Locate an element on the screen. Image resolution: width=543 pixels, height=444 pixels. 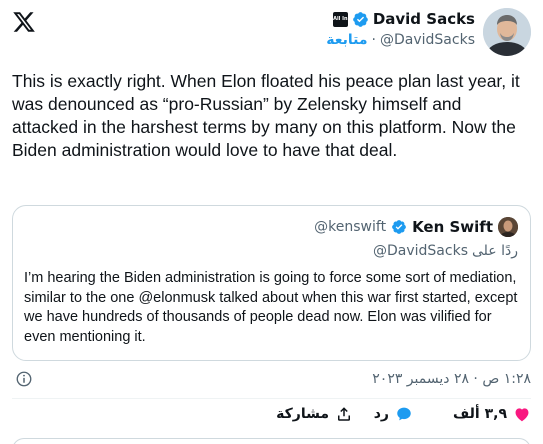
author-handle: @DavidSacks is located at coordinates (427, 40).